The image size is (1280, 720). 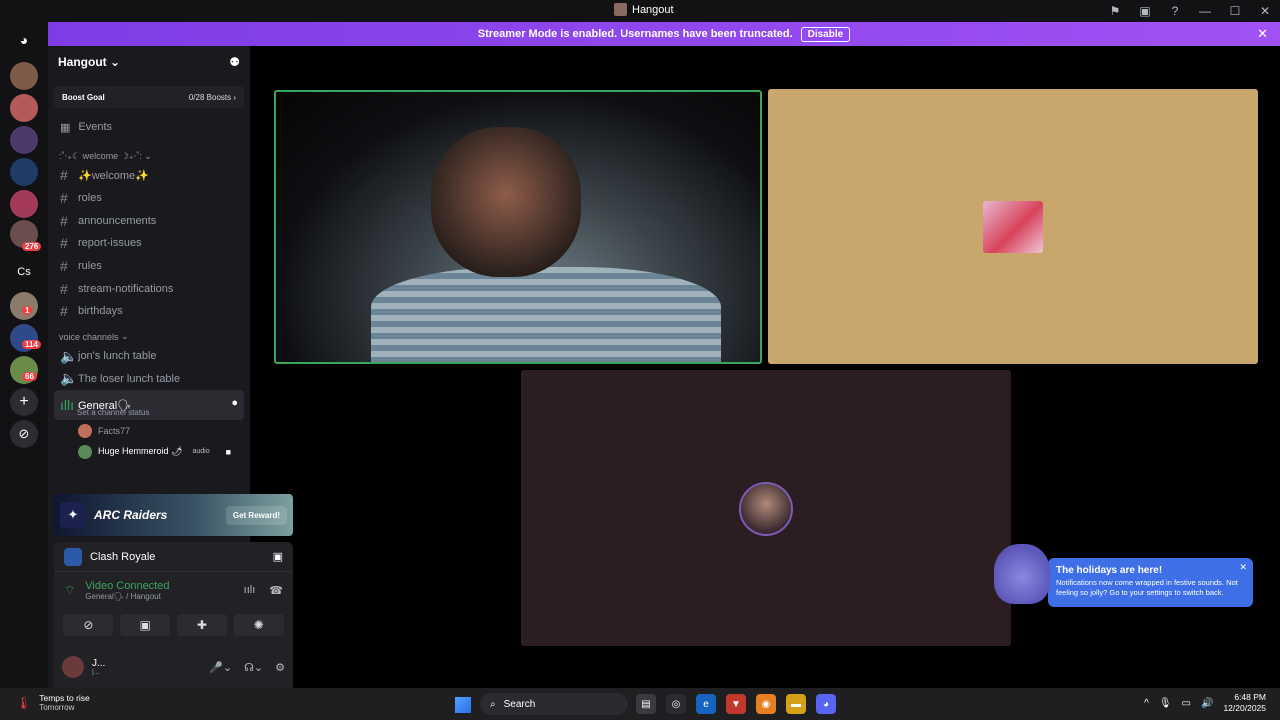 What do you see at coordinates (149, 379) in the screenshot?
I see `voice-channel-loser-lunch-table: 🔈 The loser lunch table` at bounding box center [149, 379].